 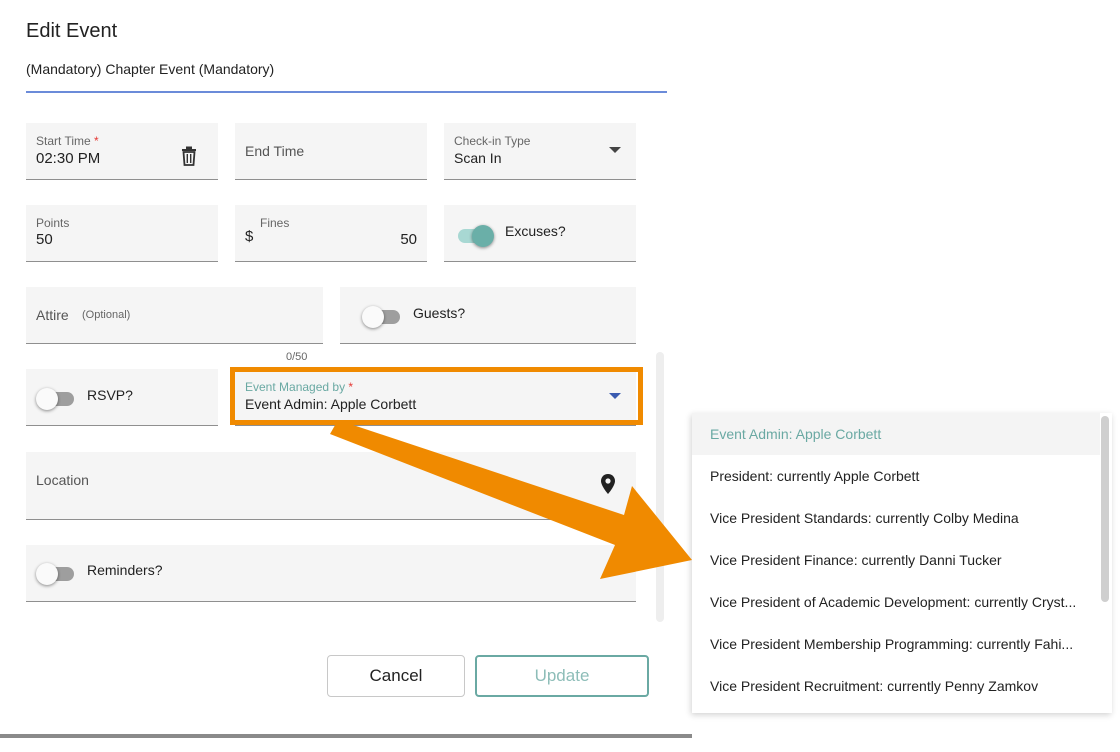 I want to click on dialog-scrollbar, so click(x=660, y=487).